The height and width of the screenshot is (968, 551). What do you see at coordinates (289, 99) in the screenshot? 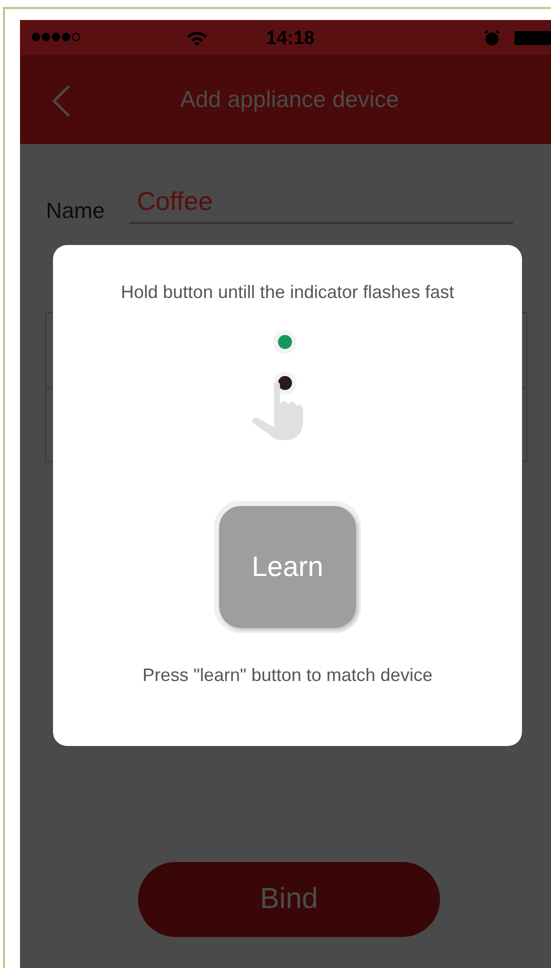
I see `screen-title: Add appliance device` at bounding box center [289, 99].